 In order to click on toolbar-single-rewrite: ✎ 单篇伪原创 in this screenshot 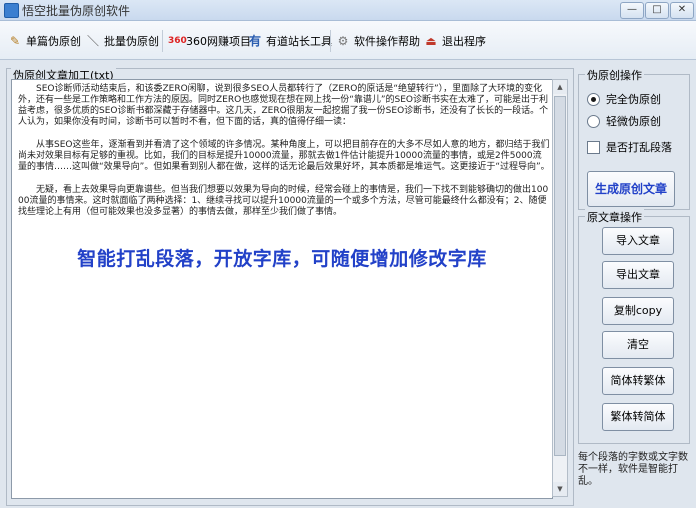, I will do `click(44, 41)`.